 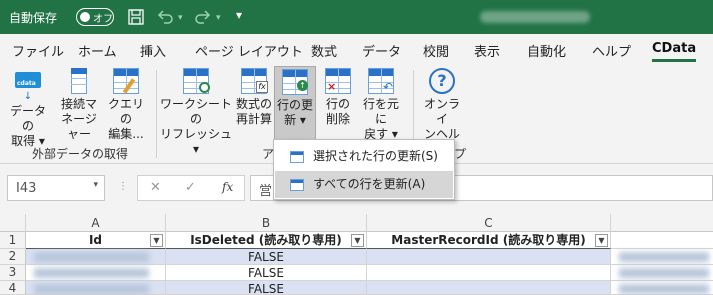 I want to click on enter-icon: ✓, so click(x=190, y=187).